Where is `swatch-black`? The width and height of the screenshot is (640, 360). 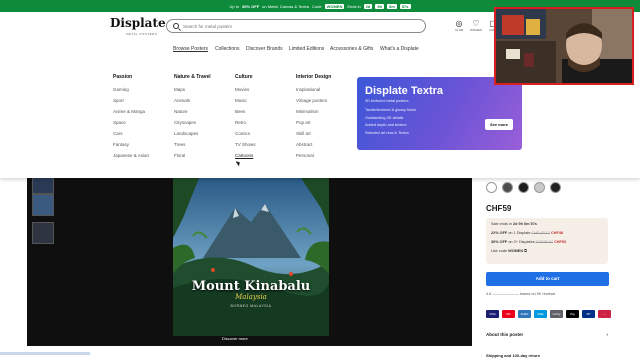 swatch-black is located at coordinates (523, 187).